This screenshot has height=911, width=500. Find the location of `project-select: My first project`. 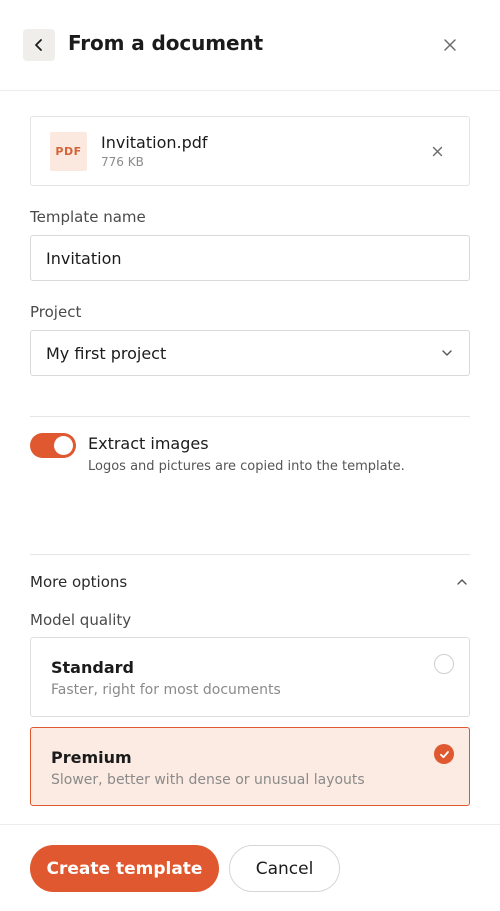

project-select: My first project is located at coordinates (250, 353).